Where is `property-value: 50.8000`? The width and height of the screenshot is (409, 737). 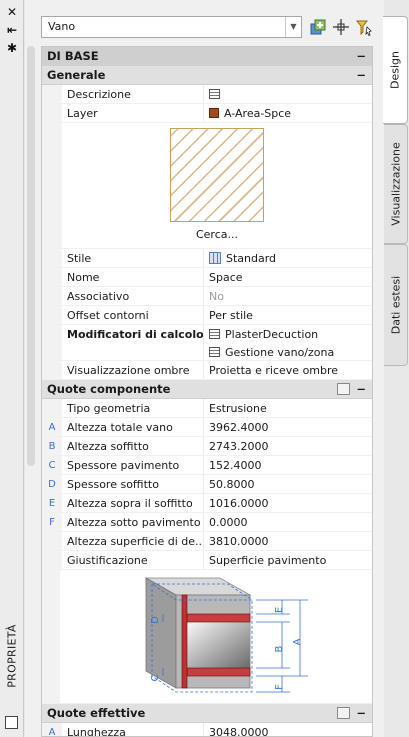
property-value: 50.8000 is located at coordinates (288, 484).